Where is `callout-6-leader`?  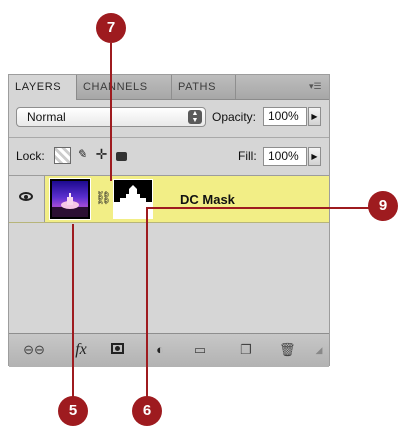 callout-6-leader is located at coordinates (147, 304).